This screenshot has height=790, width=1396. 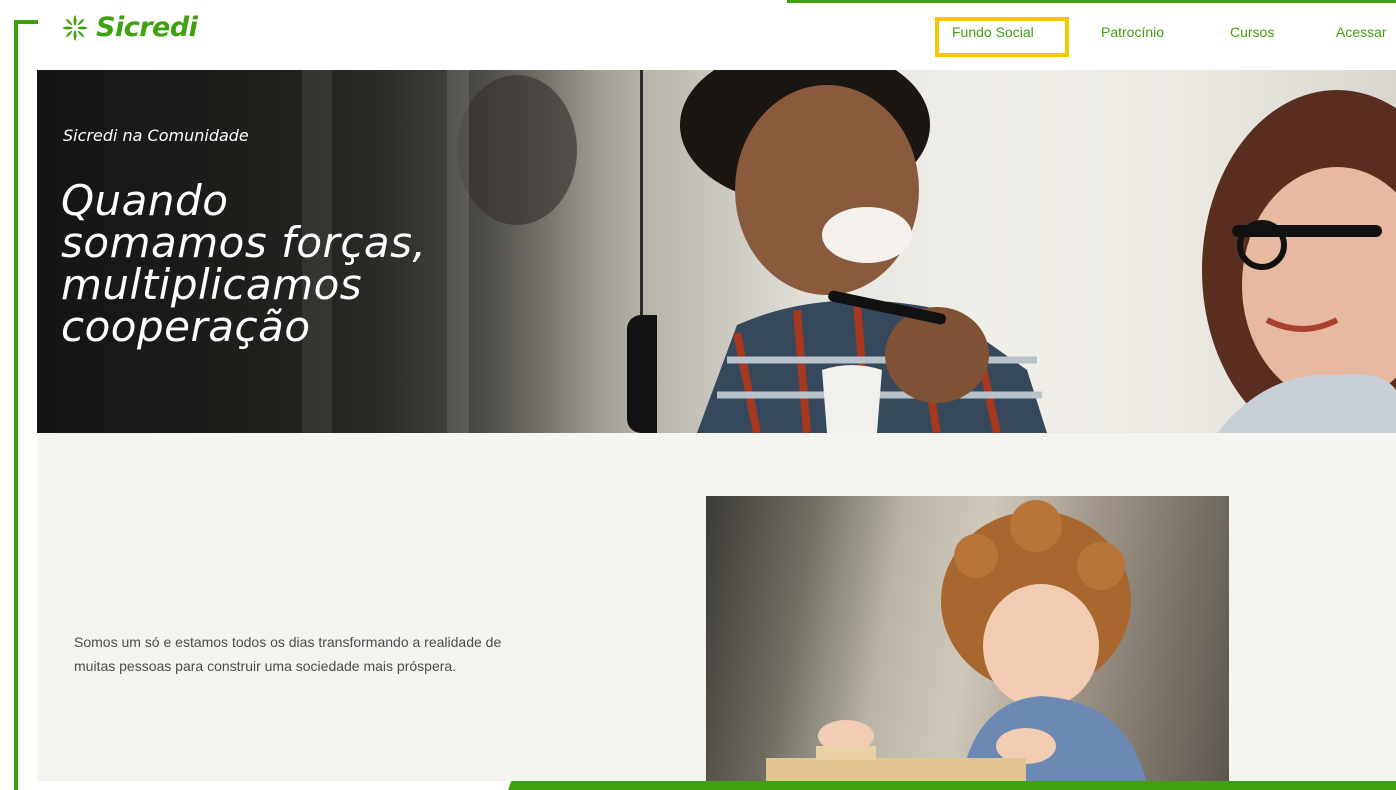 I want to click on nav-item-acessar: Acessar, so click(x=1361, y=32).